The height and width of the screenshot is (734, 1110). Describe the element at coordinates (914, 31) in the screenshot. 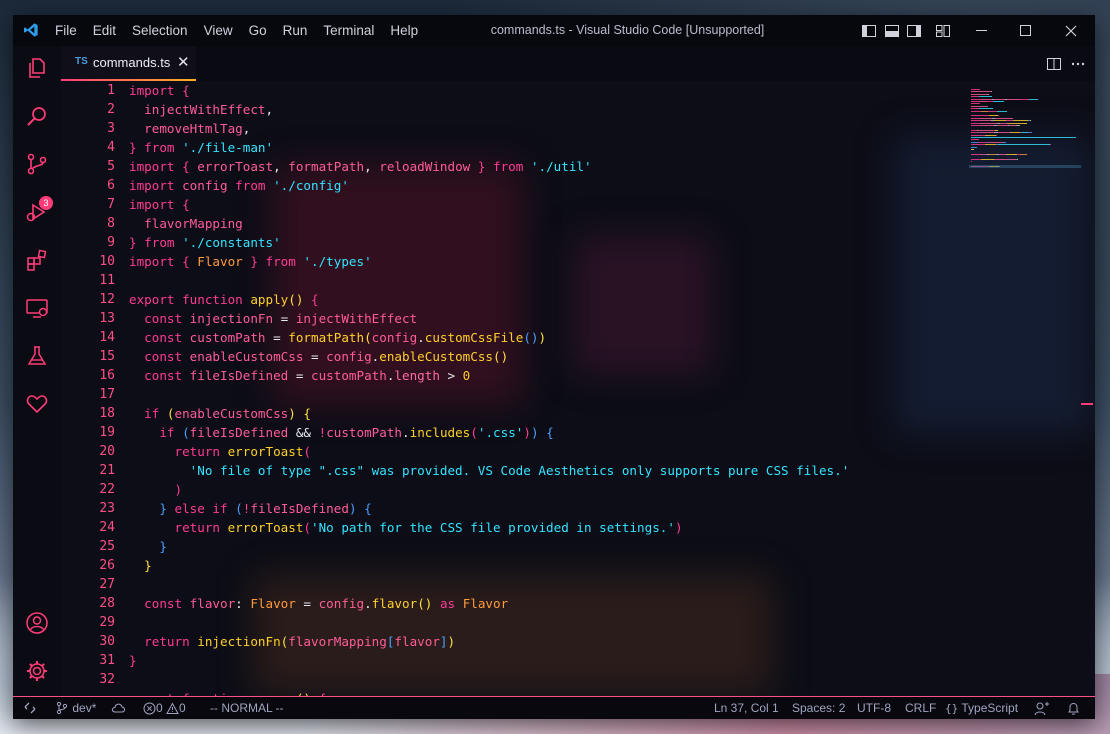

I see `toggle-secondary-sidebar-icon` at that location.